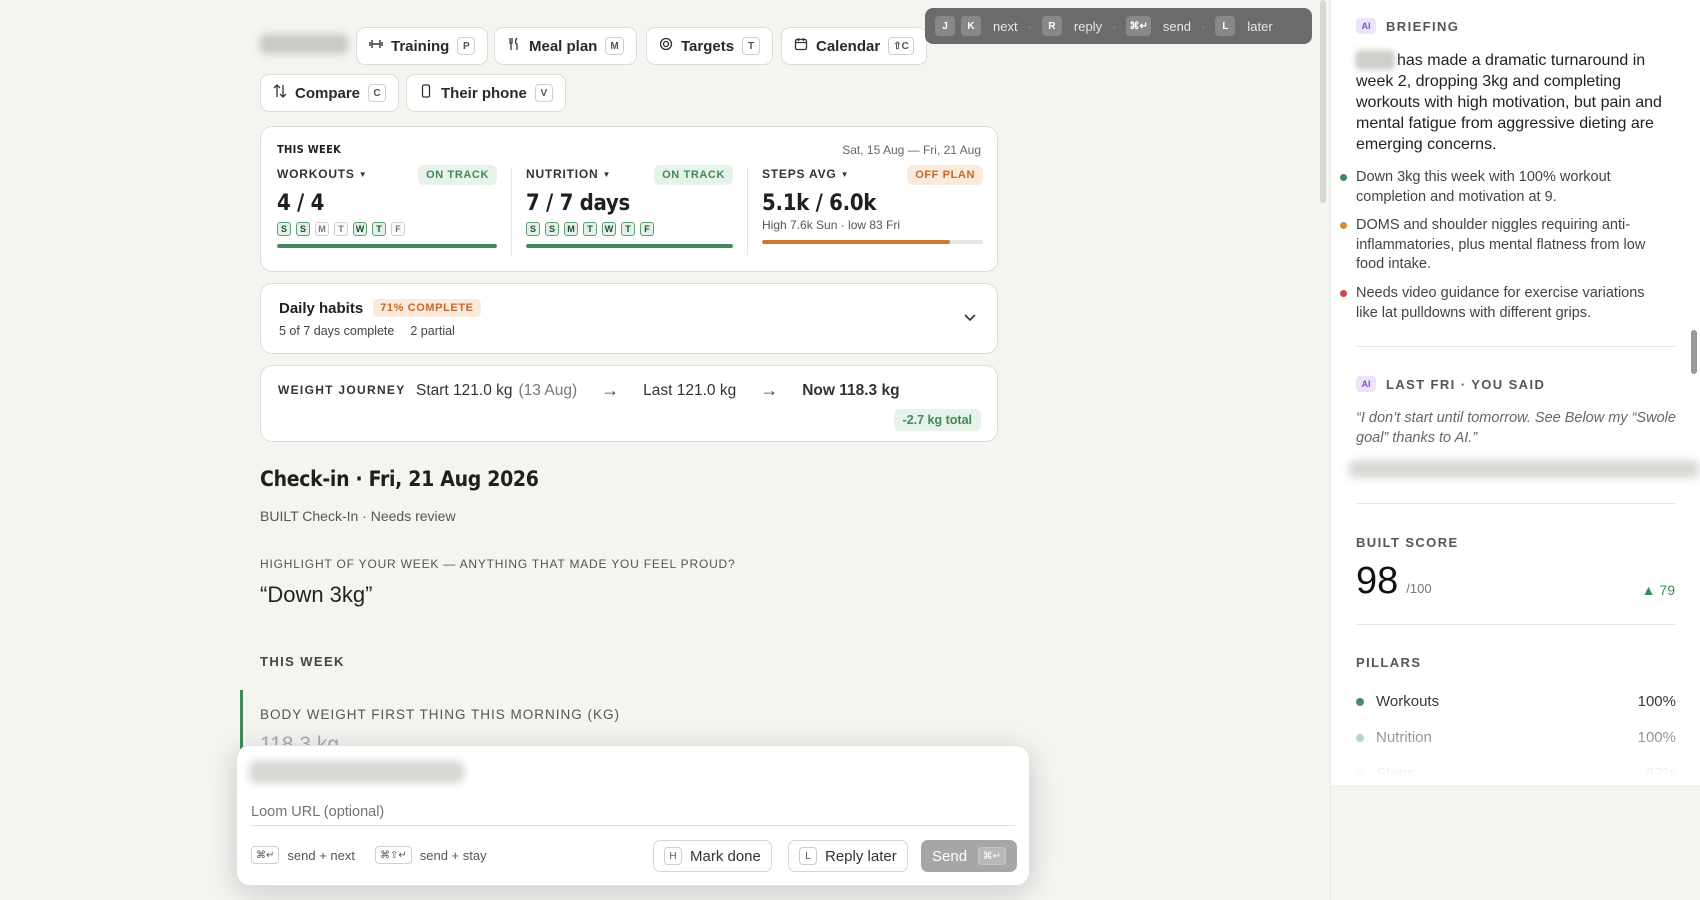 Image resolution: width=1700 pixels, height=900 pixels. What do you see at coordinates (358, 516) in the screenshot?
I see `checkin-subtitle: BUILT Check-In · Needs review` at bounding box center [358, 516].